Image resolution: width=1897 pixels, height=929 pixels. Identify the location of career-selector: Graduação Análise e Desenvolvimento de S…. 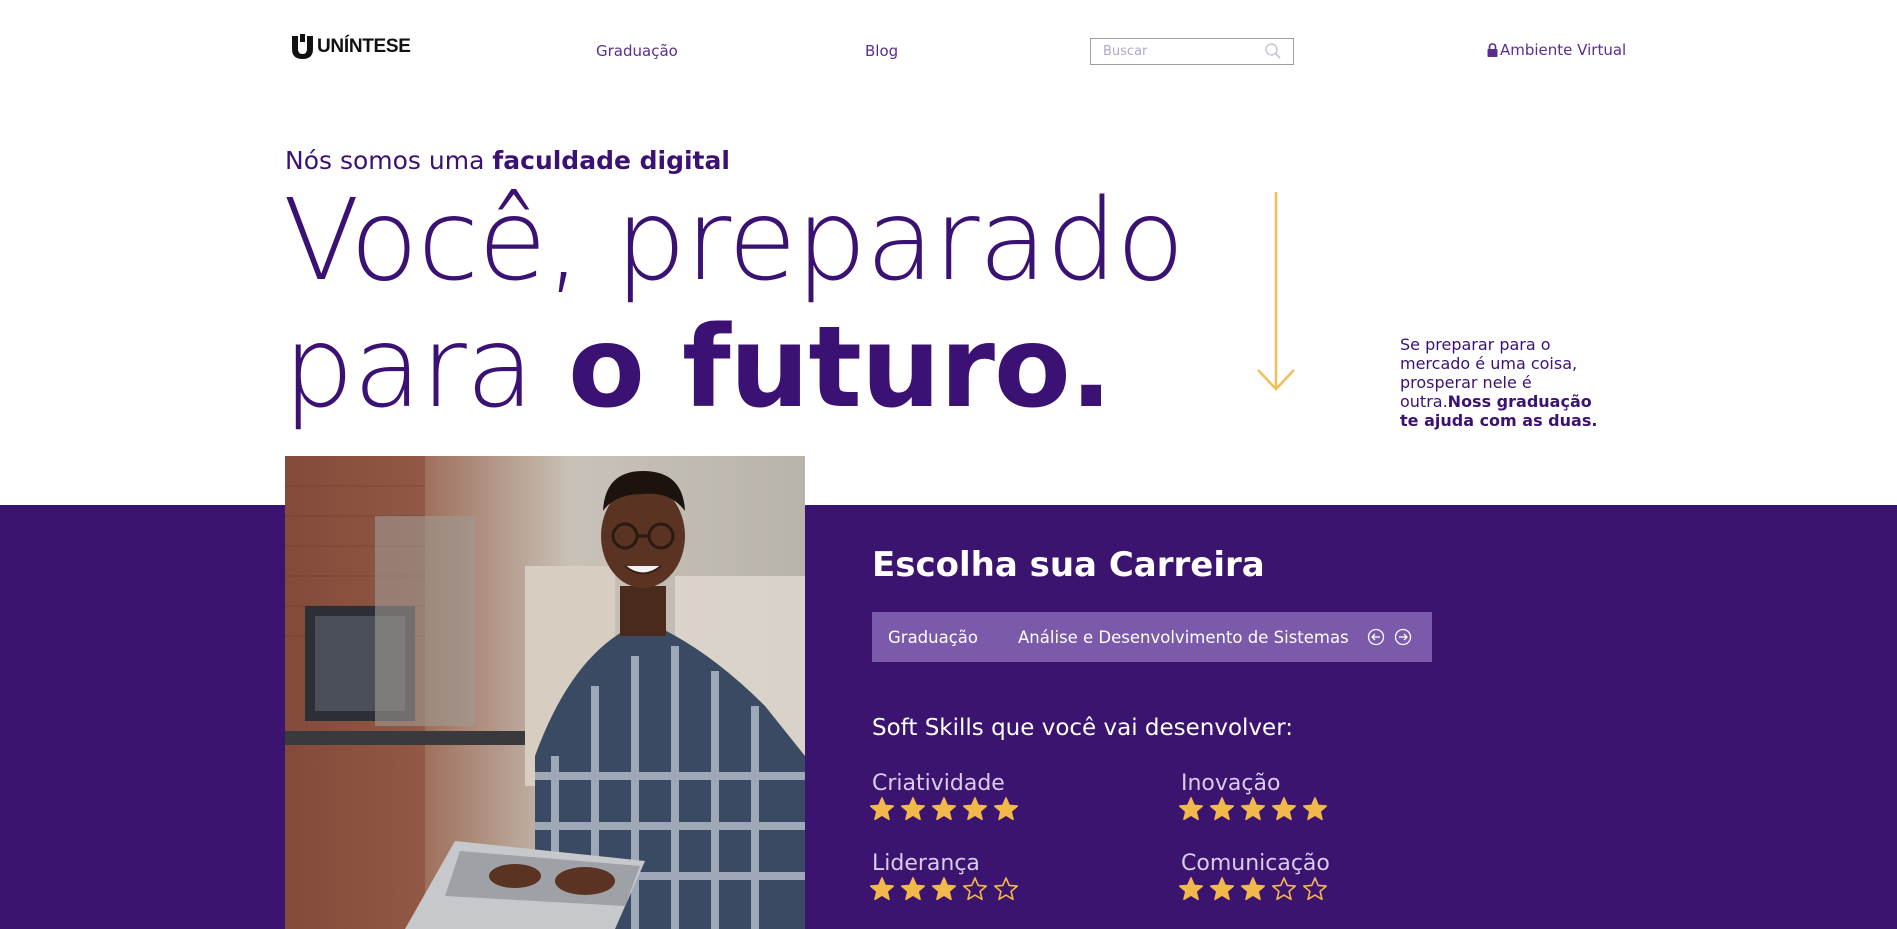
(1152, 637).